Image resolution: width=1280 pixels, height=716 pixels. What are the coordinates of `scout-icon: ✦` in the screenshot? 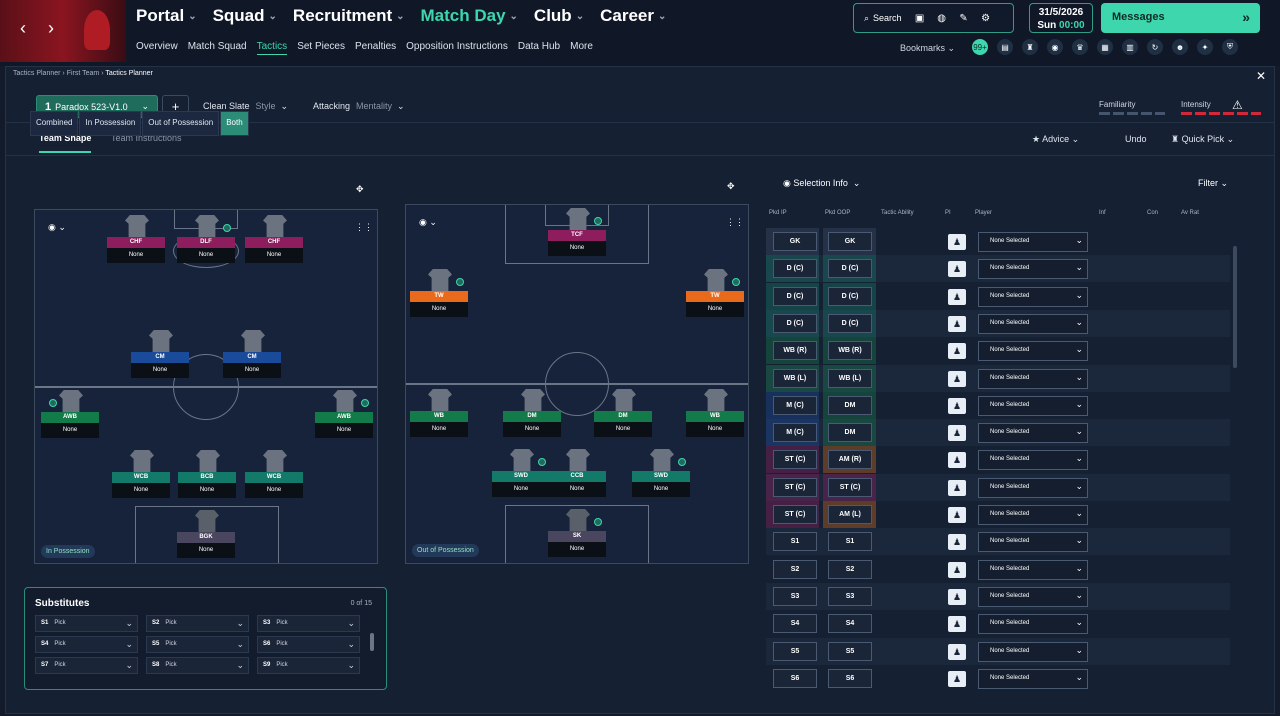 It's located at (1205, 47).